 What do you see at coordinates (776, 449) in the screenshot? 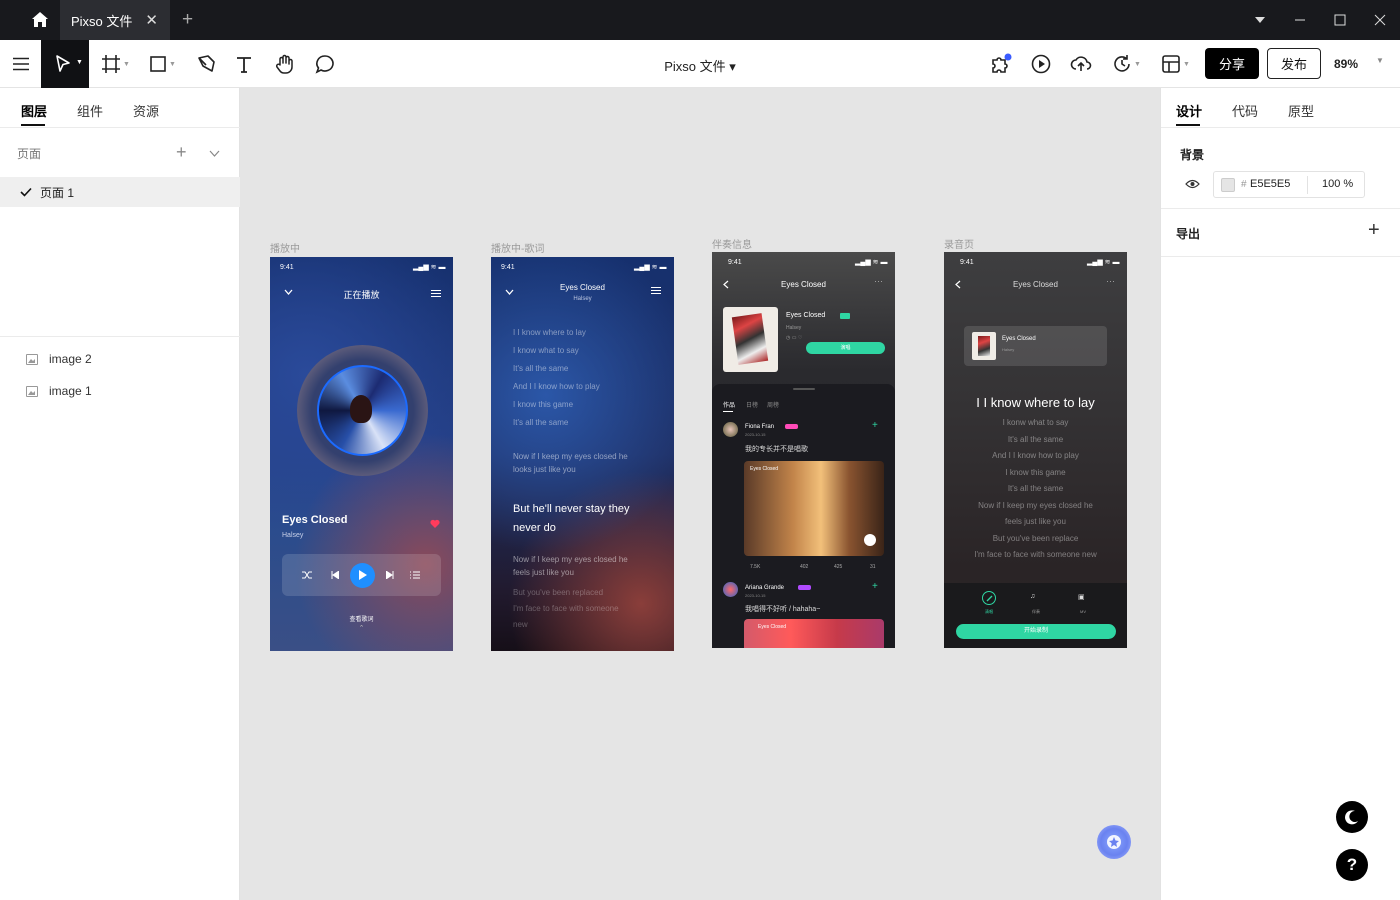
I see `post-text: 我的专长并不是唱歌` at bounding box center [776, 449].